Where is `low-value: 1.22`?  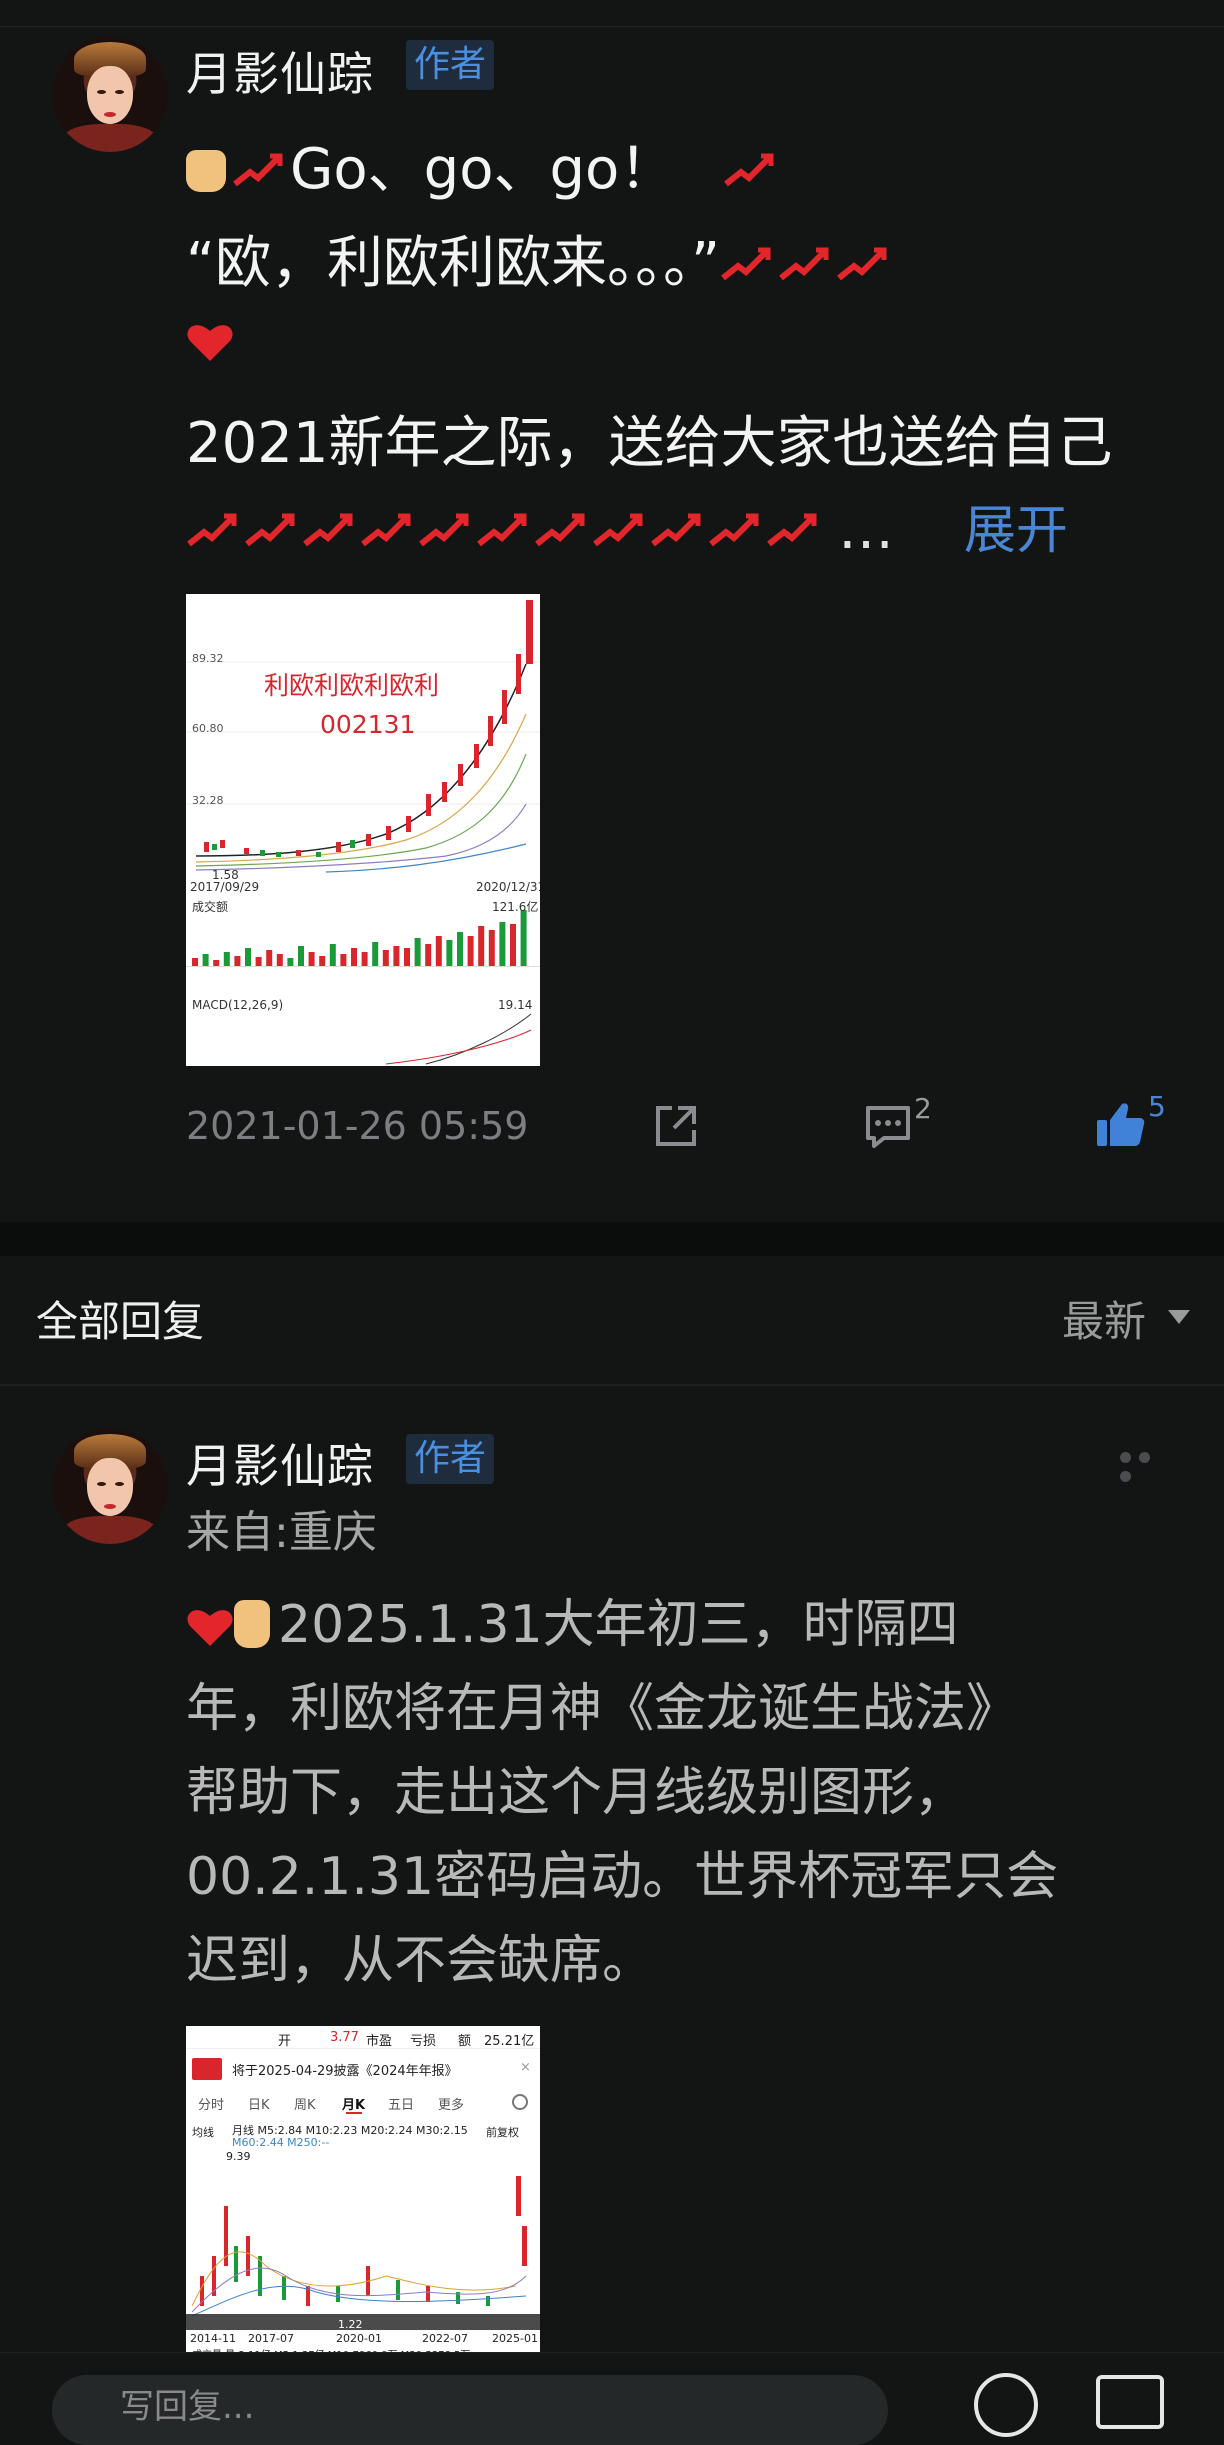
low-value: 1.22 is located at coordinates (350, 2324).